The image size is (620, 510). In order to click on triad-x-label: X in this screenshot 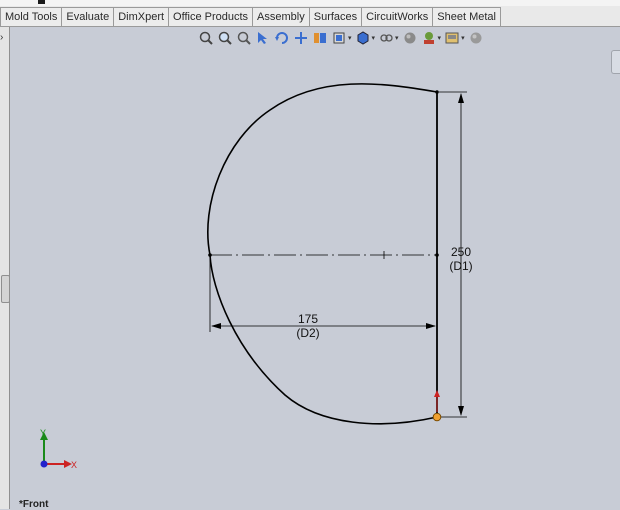, I will do `click(74, 465)`.